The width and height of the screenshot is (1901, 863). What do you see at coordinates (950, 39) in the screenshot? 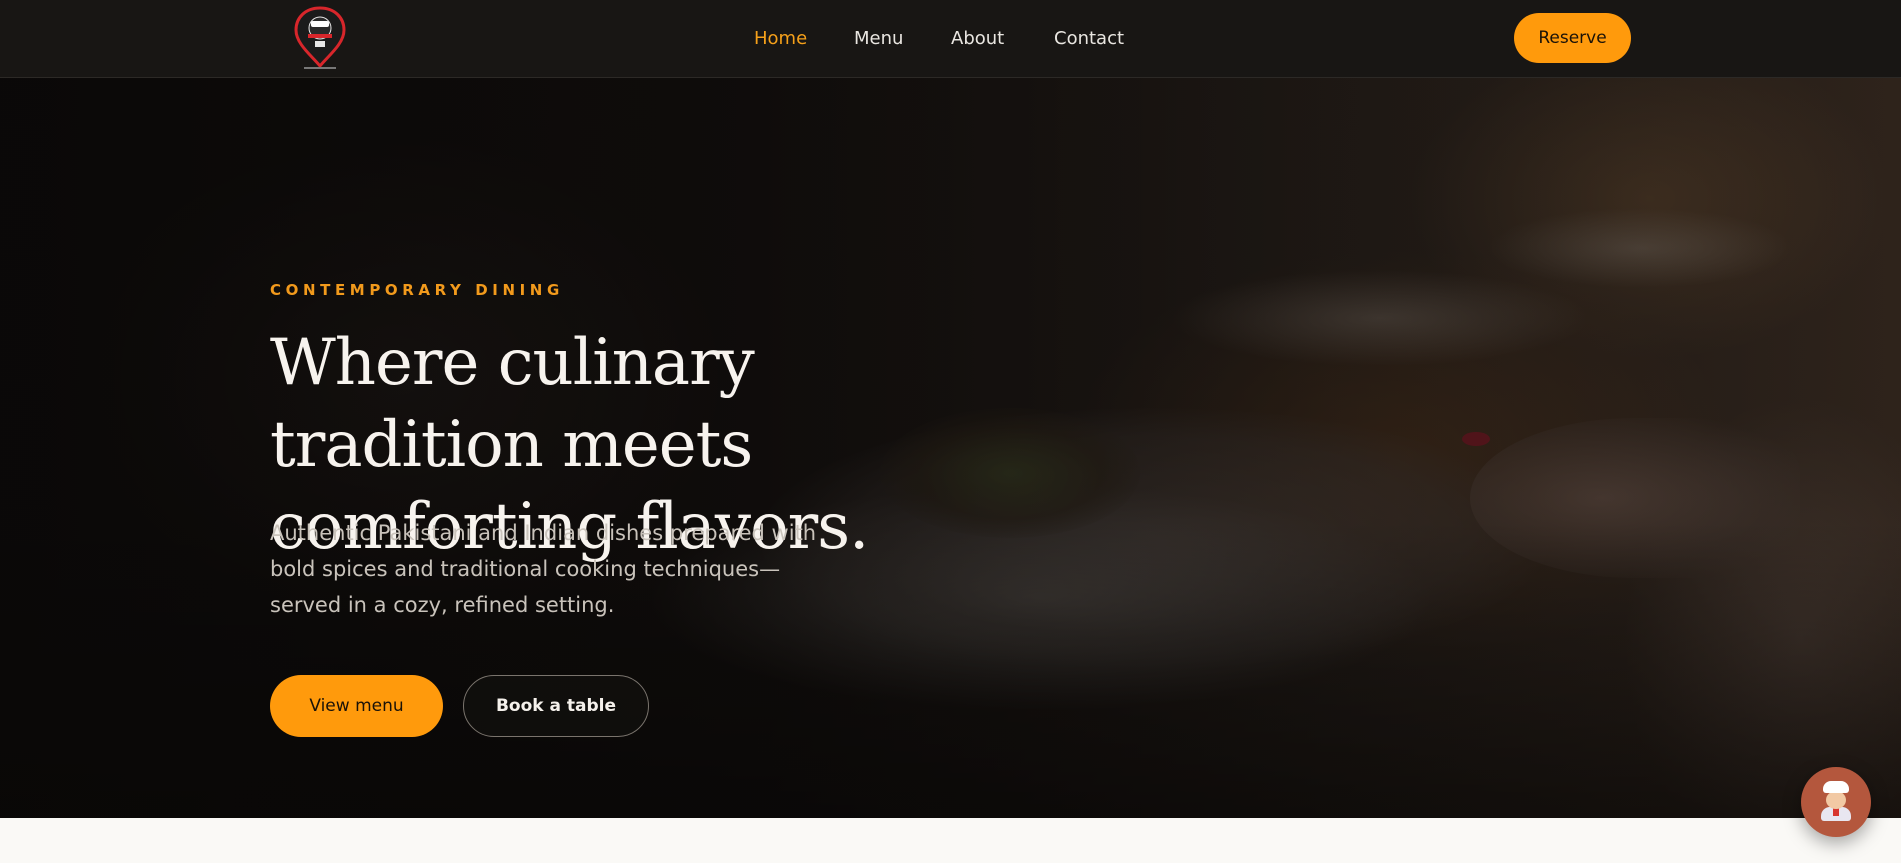
I see `site-header: Home Menu About Contact Reserve` at bounding box center [950, 39].